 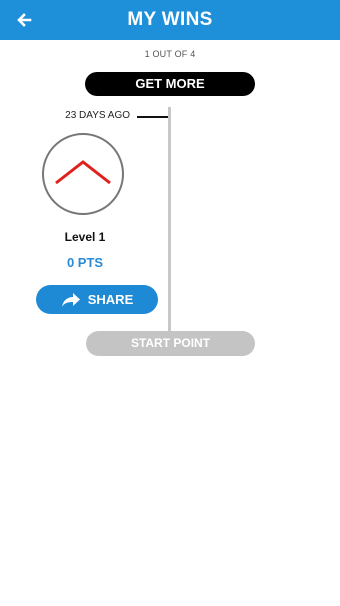 What do you see at coordinates (152, 117) in the screenshot?
I see `timeline-tick` at bounding box center [152, 117].